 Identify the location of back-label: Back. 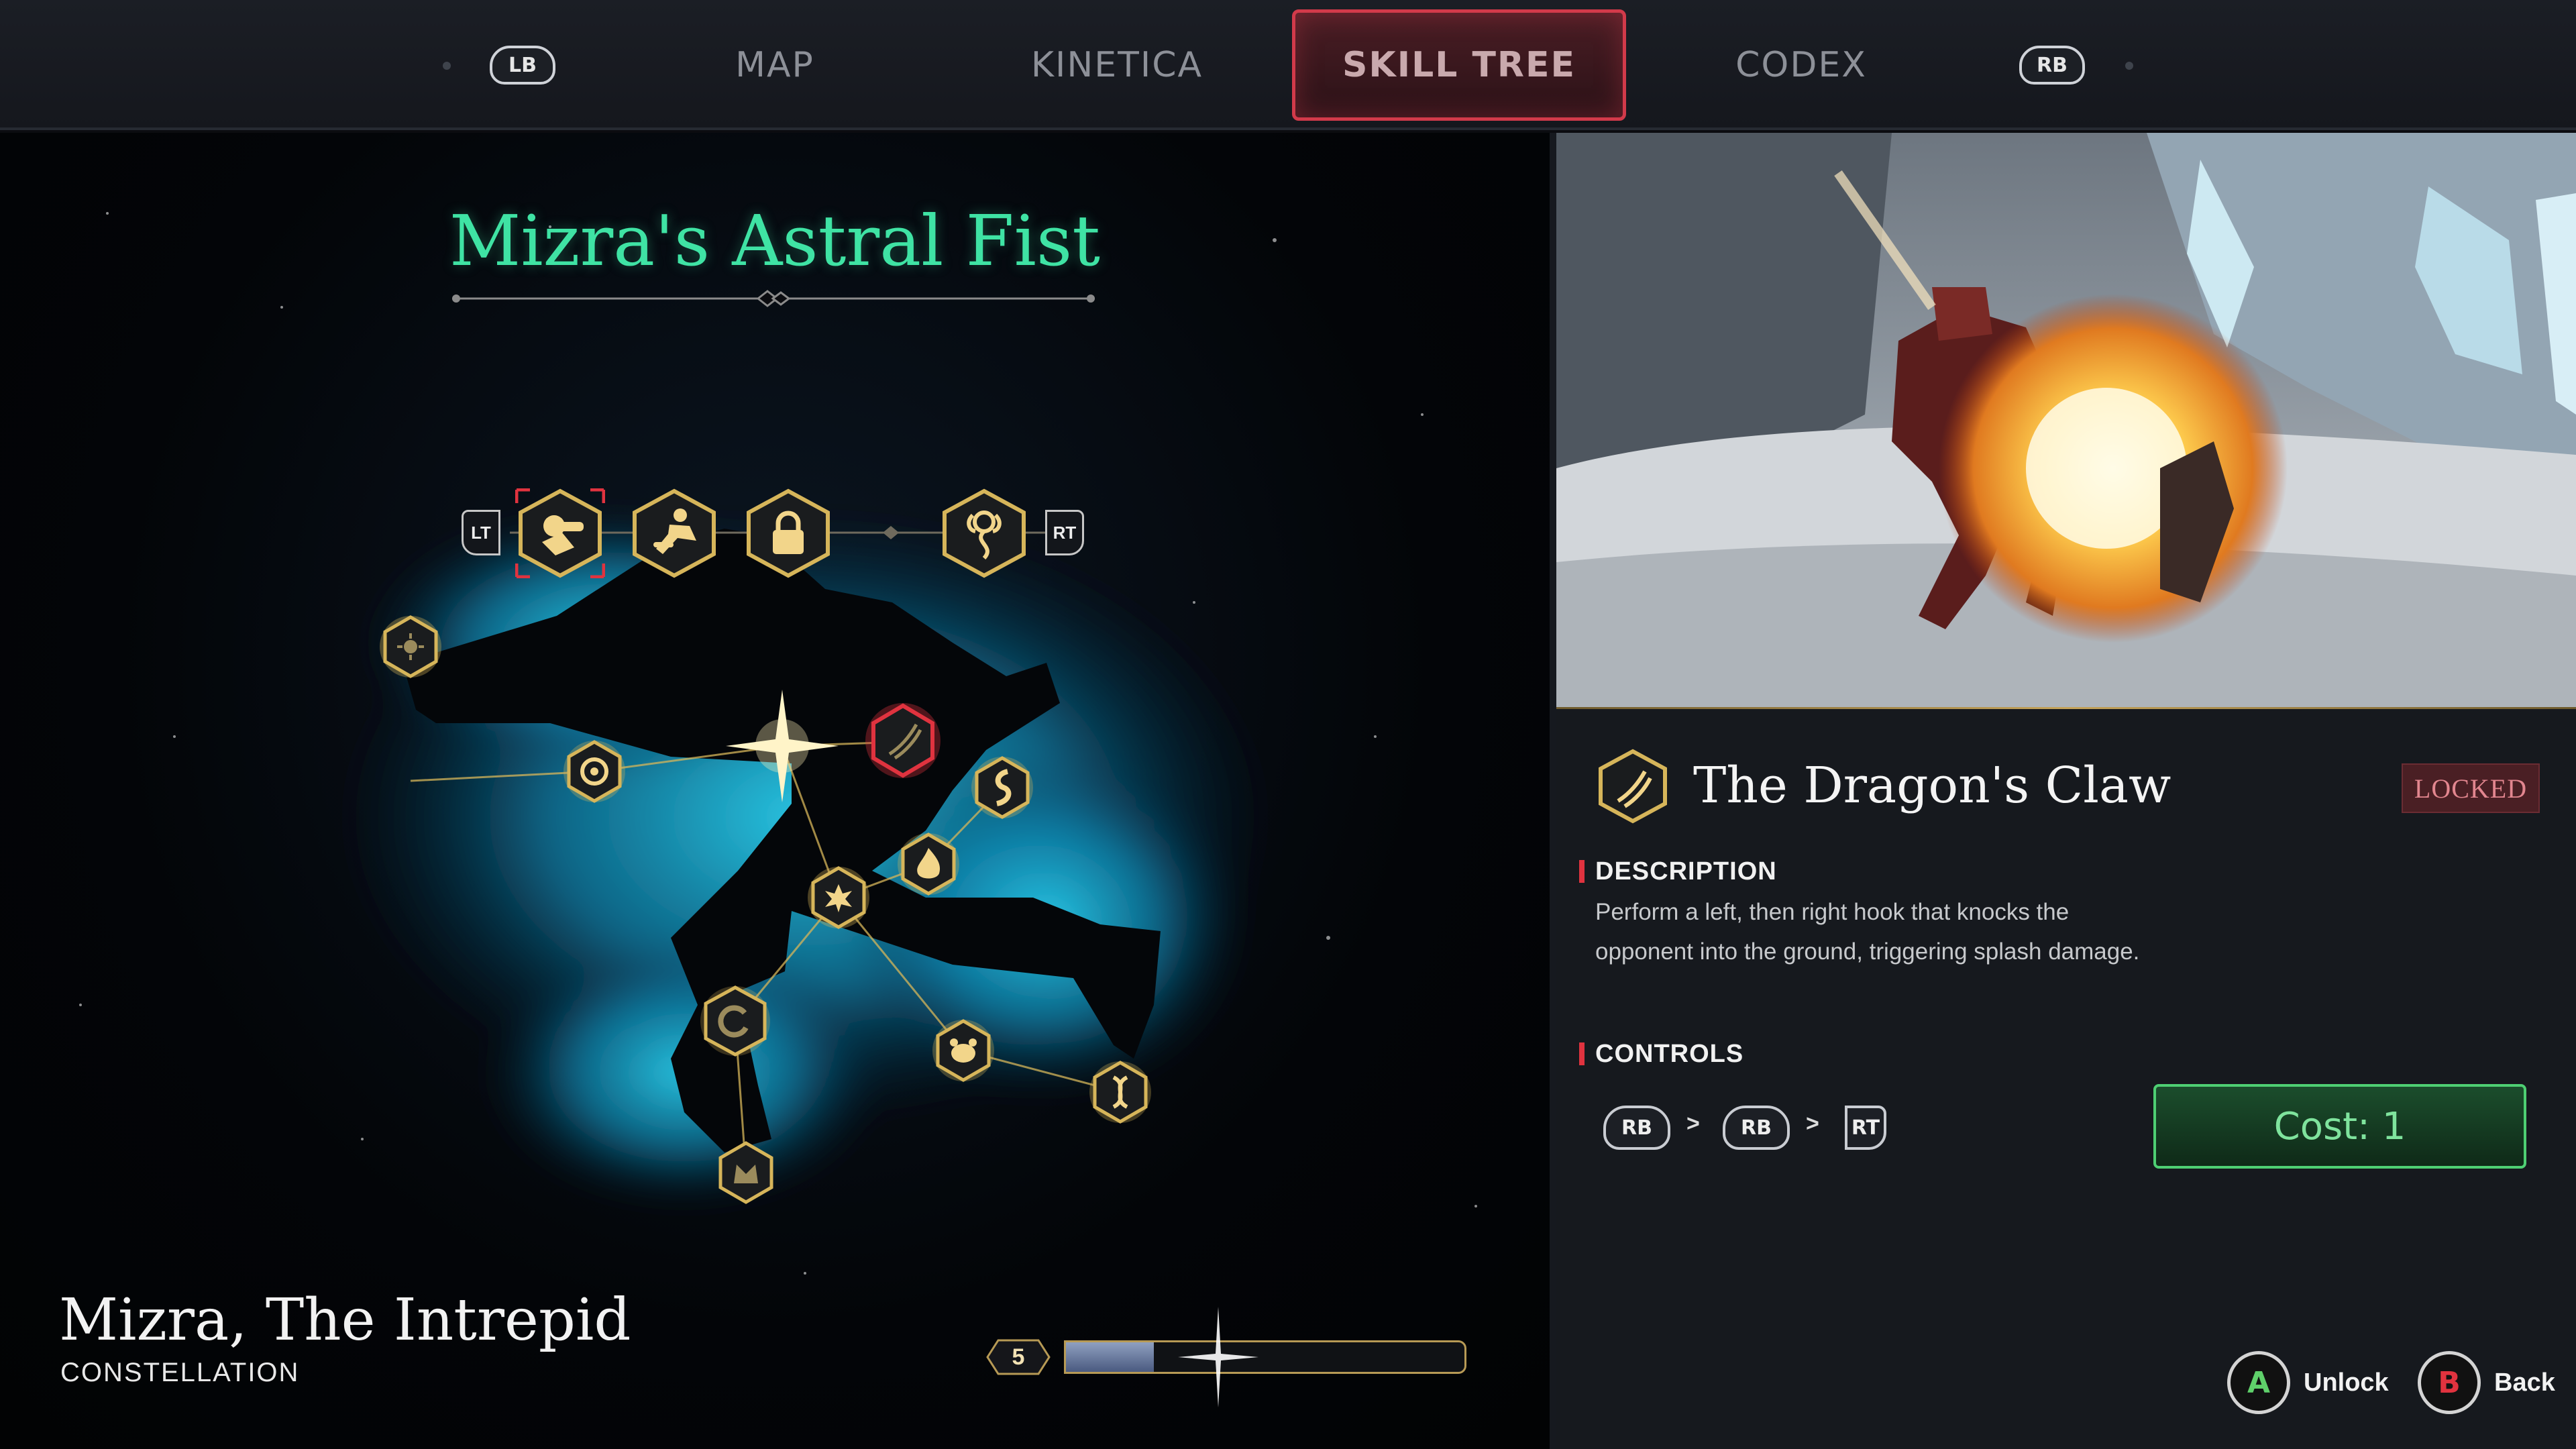
(2524, 1382).